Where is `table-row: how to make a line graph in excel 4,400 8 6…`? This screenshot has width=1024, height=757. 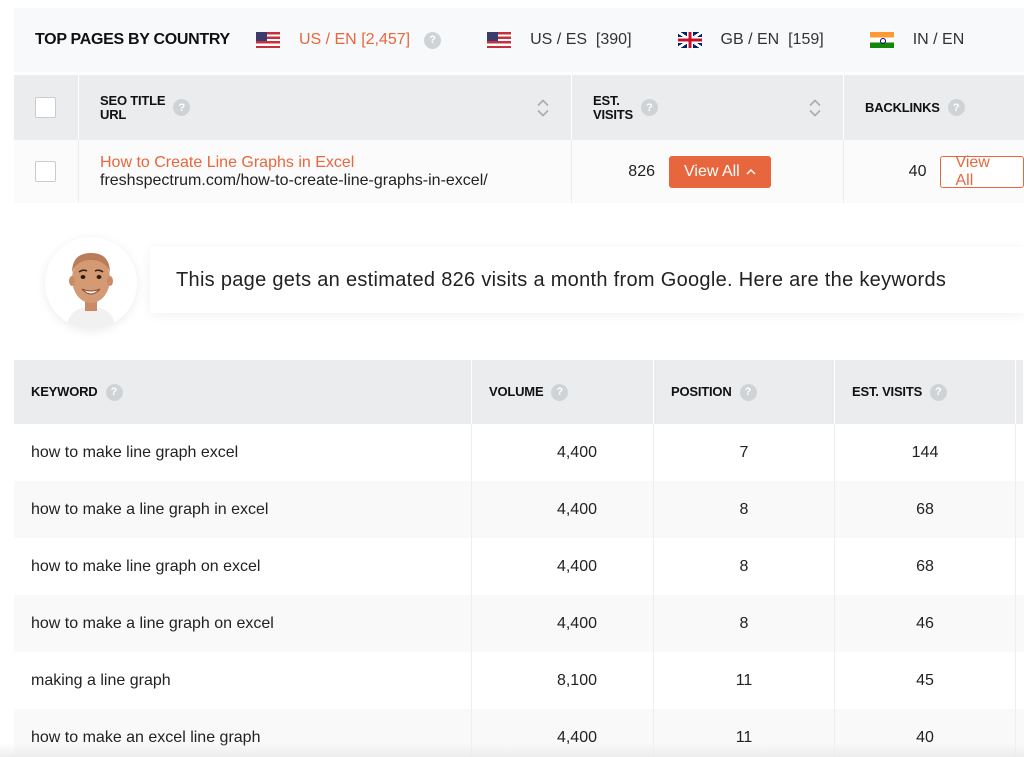 table-row: how to make a line graph in excel 4,400 8 6… is located at coordinates (519, 509).